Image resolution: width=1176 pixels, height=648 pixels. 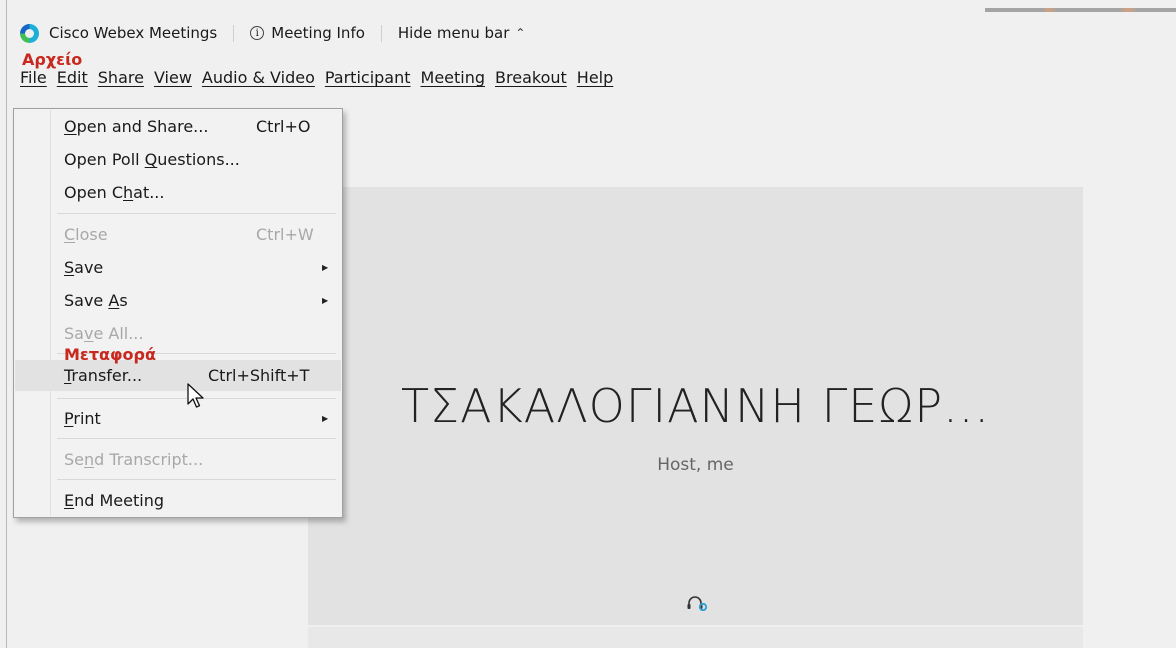 What do you see at coordinates (29, 33) in the screenshot?
I see `webex-logo-icon` at bounding box center [29, 33].